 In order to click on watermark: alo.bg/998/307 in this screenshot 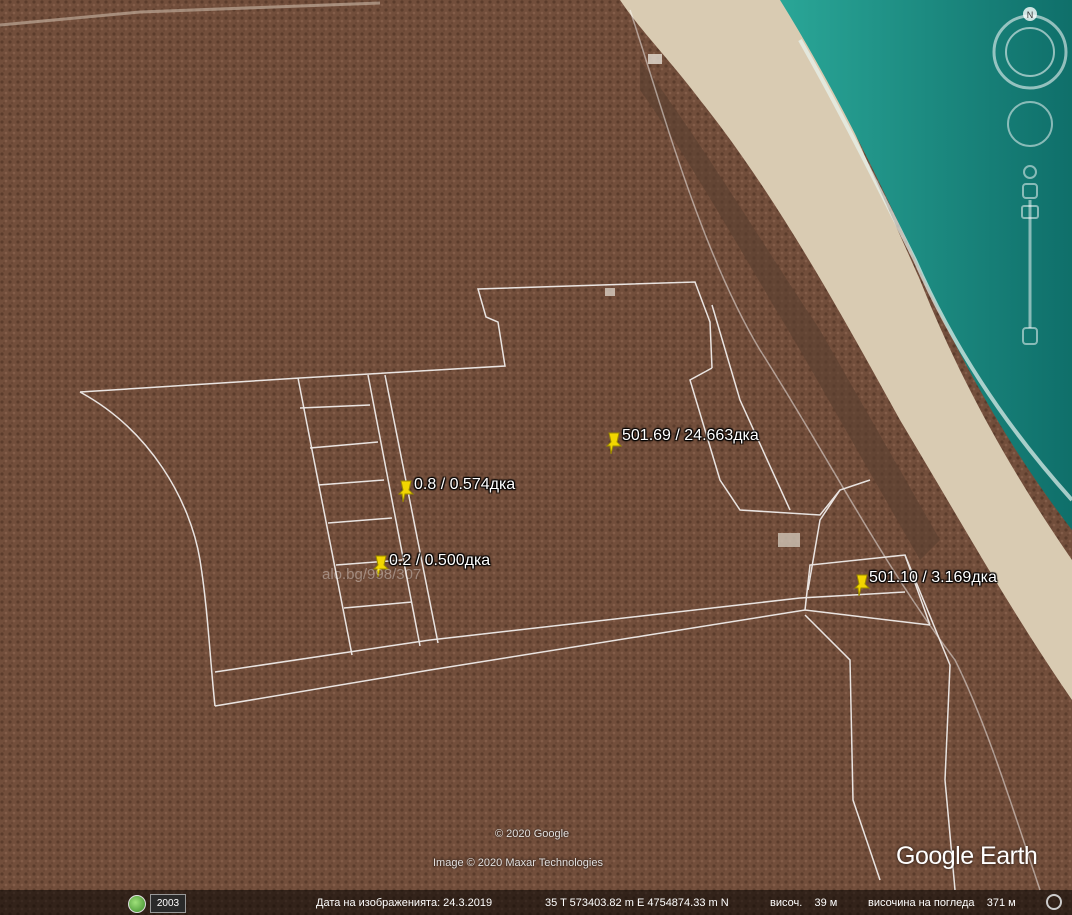, I will do `click(372, 574)`.